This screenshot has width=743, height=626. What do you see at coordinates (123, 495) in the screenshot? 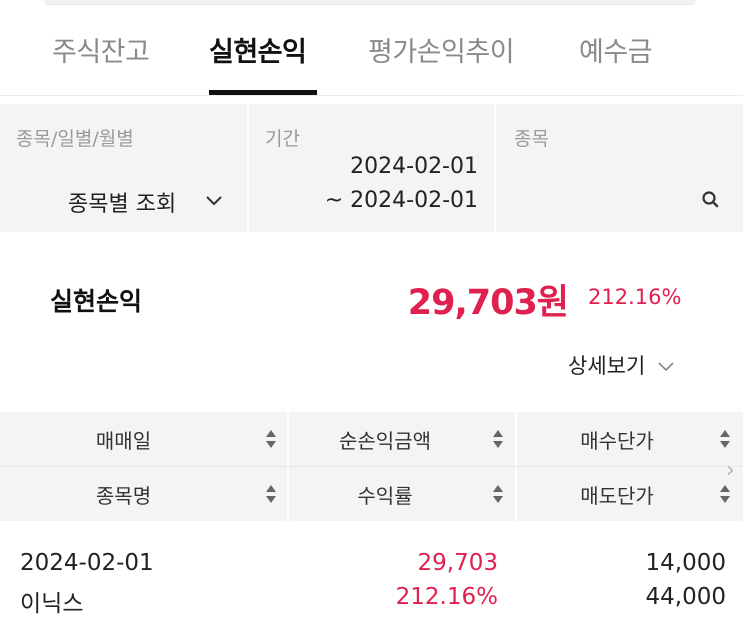
I see `header-label: 종목명` at bounding box center [123, 495].